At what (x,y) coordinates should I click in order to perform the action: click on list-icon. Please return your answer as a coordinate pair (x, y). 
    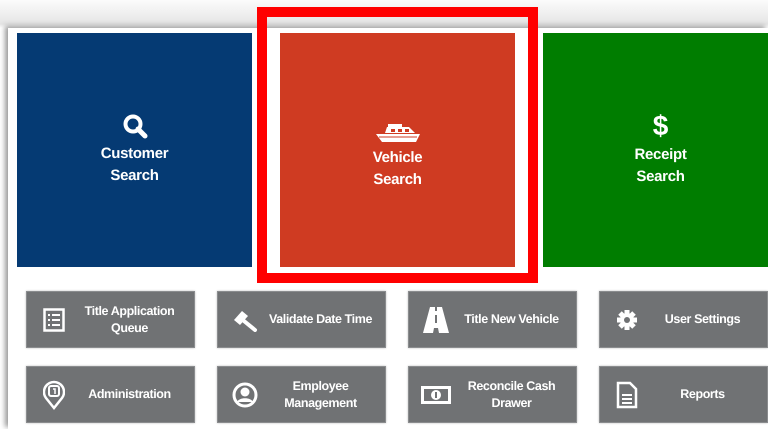
    Looking at the image, I should click on (54, 320).